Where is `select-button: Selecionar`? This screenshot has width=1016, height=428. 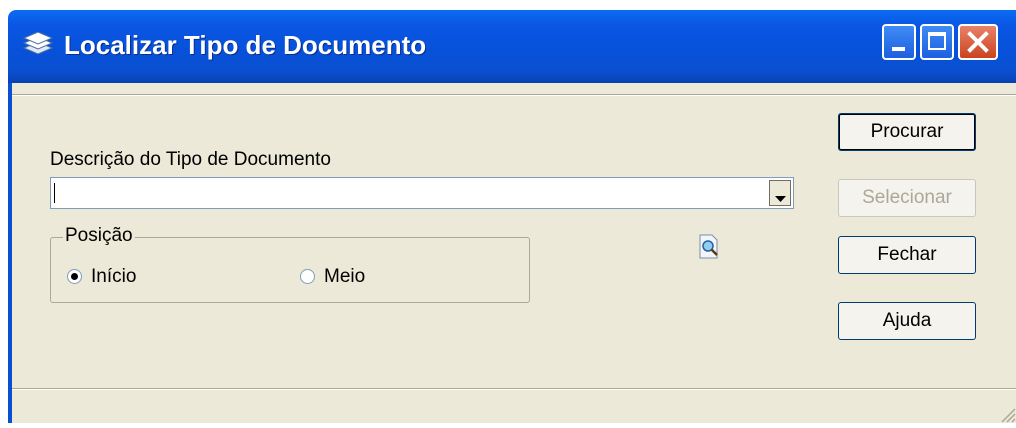
select-button: Selecionar is located at coordinates (907, 198).